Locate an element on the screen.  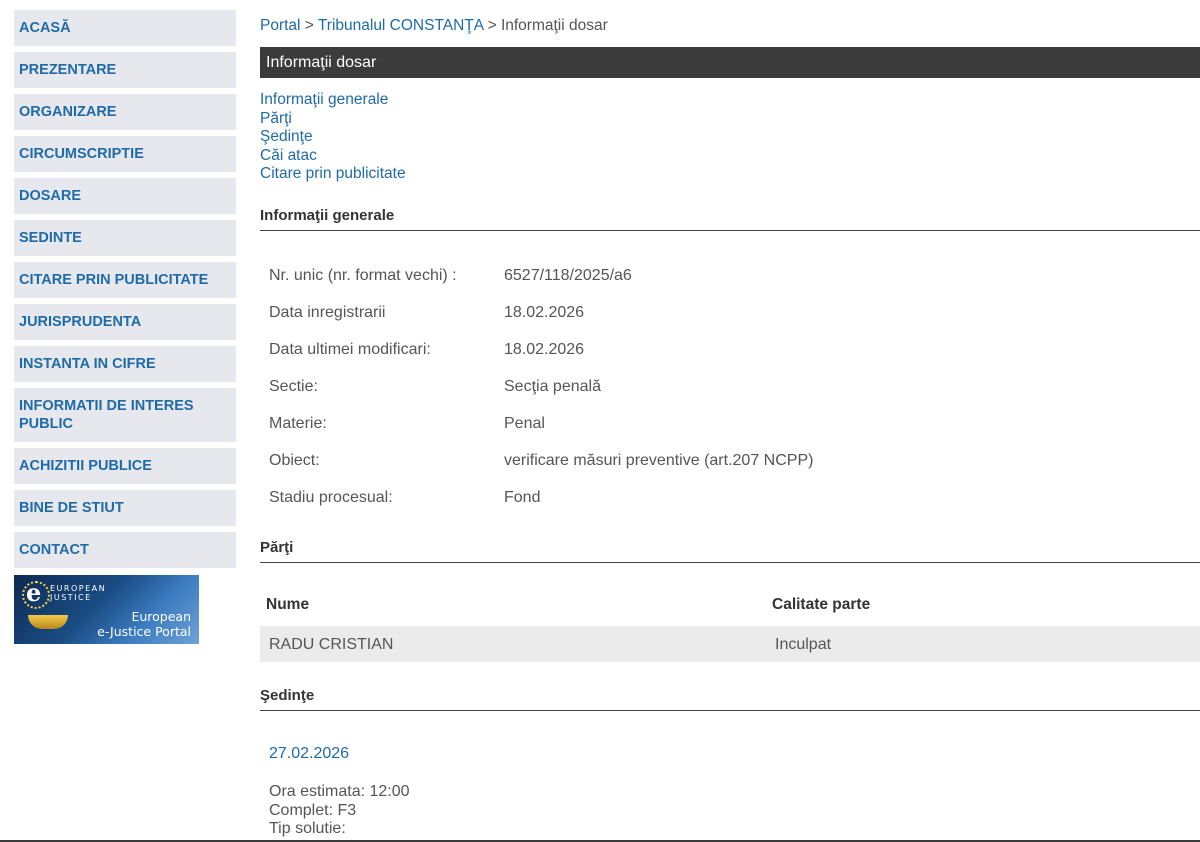
ejustice-banner-text: European e-Justice Portal is located at coordinates (144, 624).